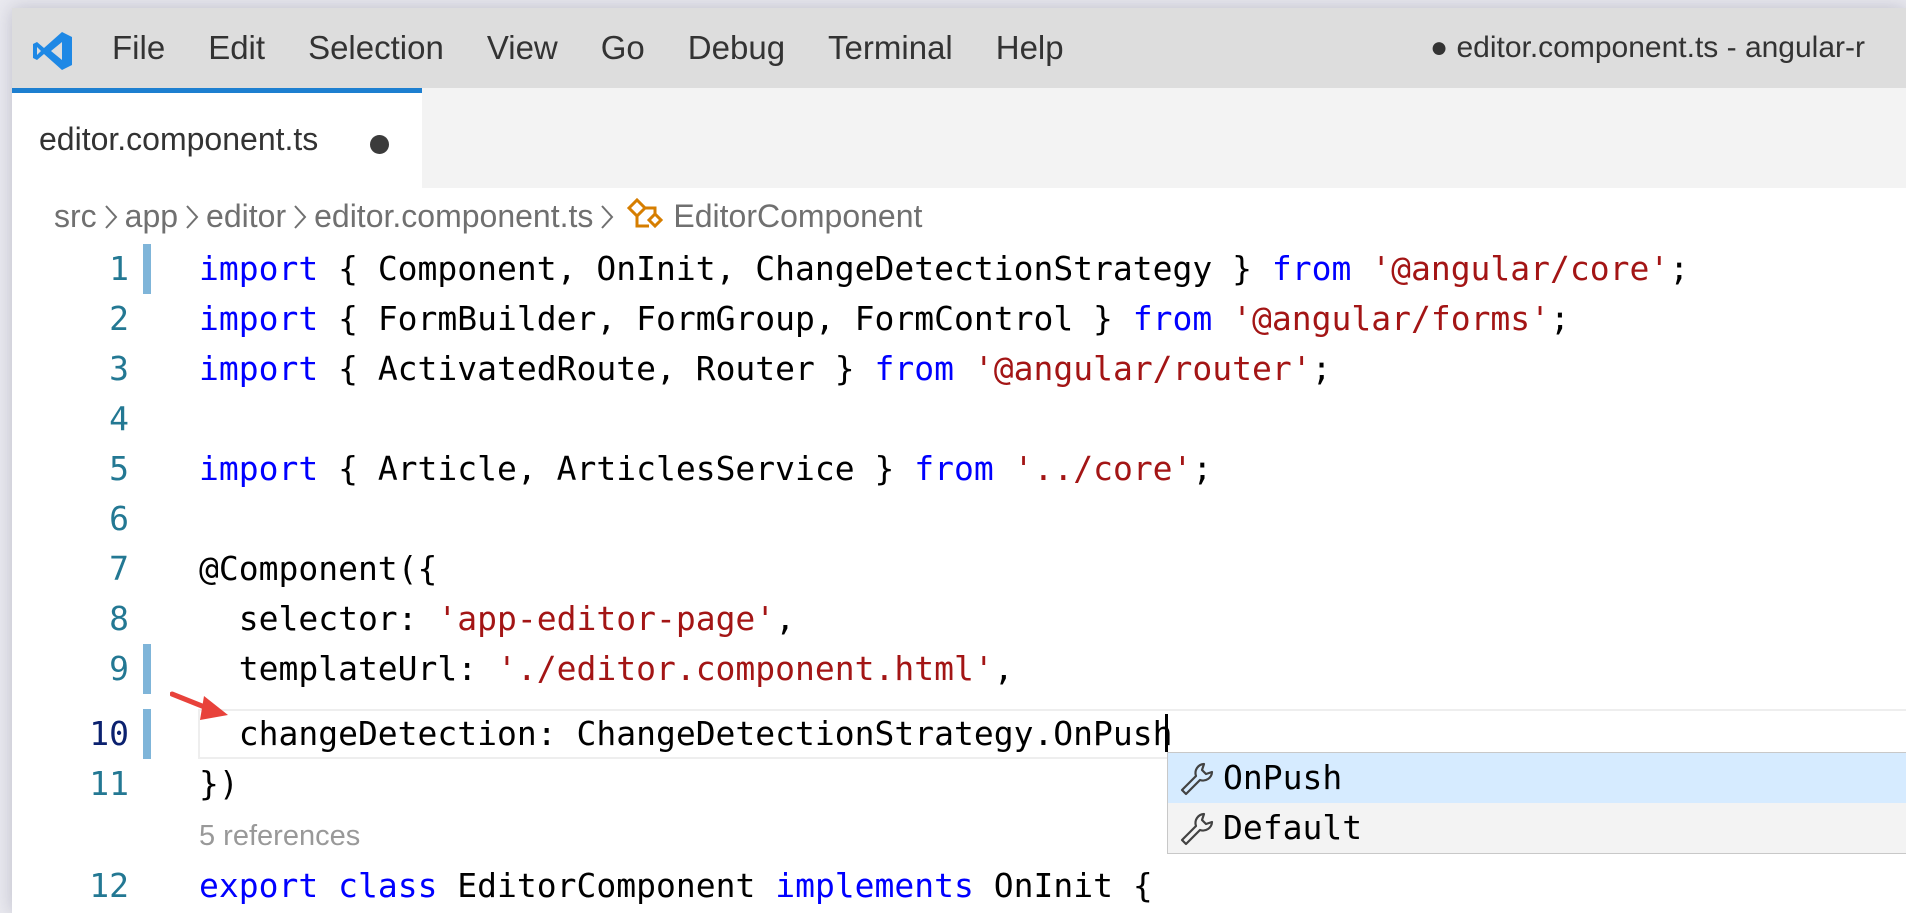 This screenshot has height=913, width=1906. Describe the element at coordinates (119, 268) in the screenshot. I see `line-number: 1` at that location.